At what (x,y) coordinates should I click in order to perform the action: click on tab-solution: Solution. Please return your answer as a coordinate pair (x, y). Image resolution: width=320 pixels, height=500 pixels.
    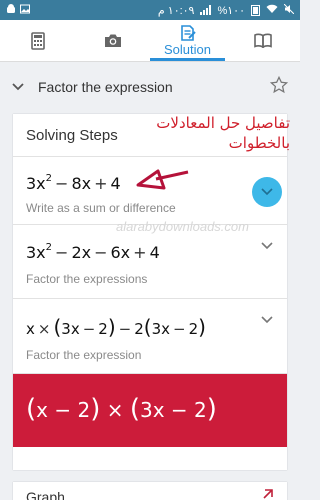
    Looking at the image, I should click on (187, 40).